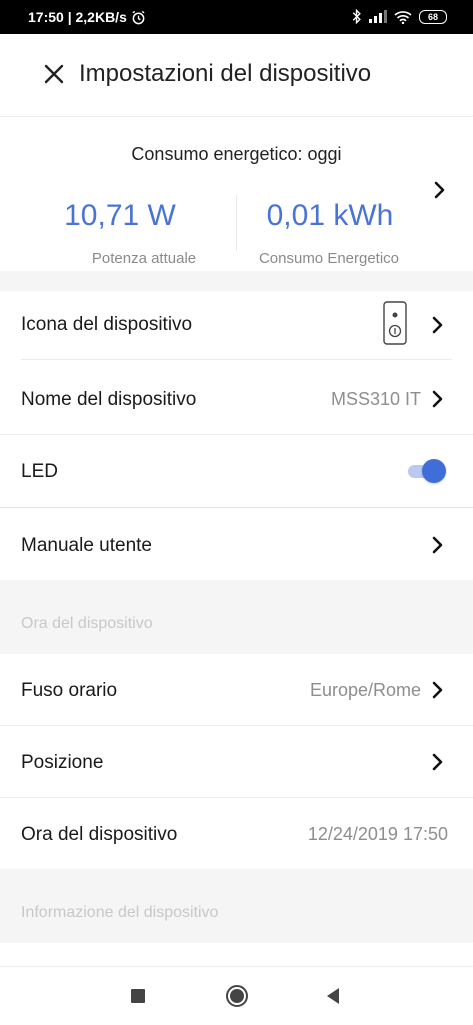 Image resolution: width=473 pixels, height=1025 pixels. Describe the element at coordinates (333, 996) in the screenshot. I see `back-button` at that location.